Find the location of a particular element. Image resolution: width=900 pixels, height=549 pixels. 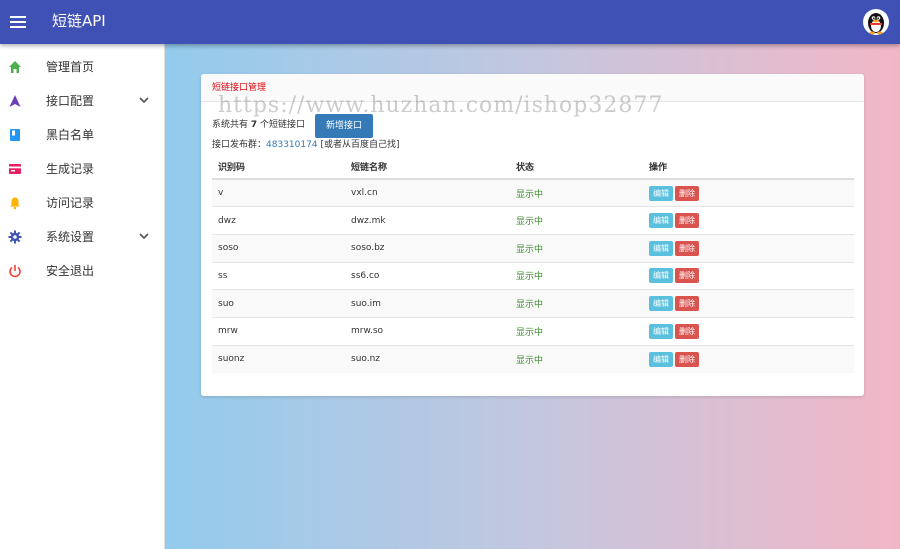

sidebar-item-label: 访问记录 is located at coordinates (70, 203).